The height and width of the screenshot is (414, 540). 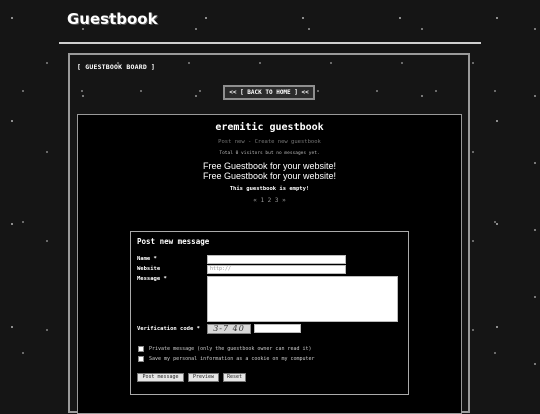 What do you see at coordinates (116, 67) in the screenshot?
I see `board-label: [ GUESTBOOK BOARD ]` at bounding box center [116, 67].